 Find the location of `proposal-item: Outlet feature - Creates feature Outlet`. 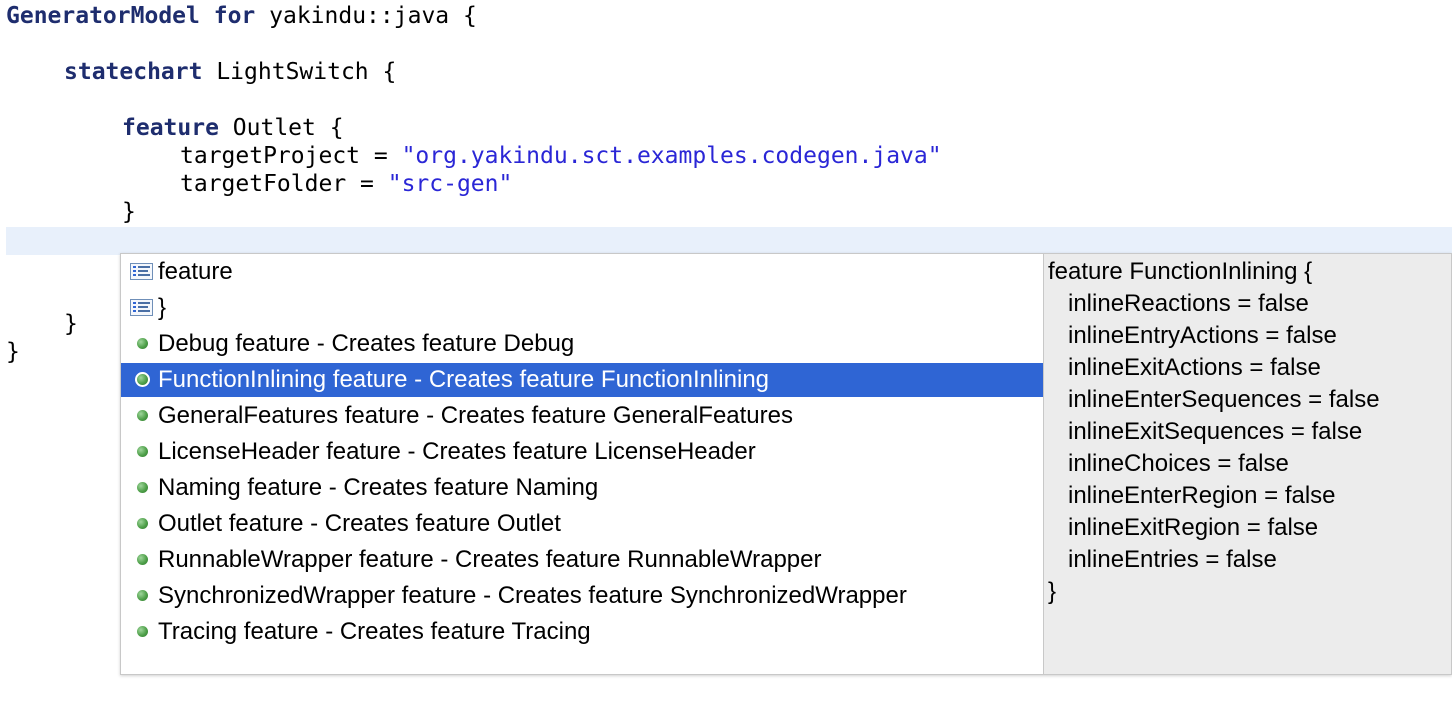

proposal-item: Outlet feature - Creates feature Outlet is located at coordinates (582, 524).